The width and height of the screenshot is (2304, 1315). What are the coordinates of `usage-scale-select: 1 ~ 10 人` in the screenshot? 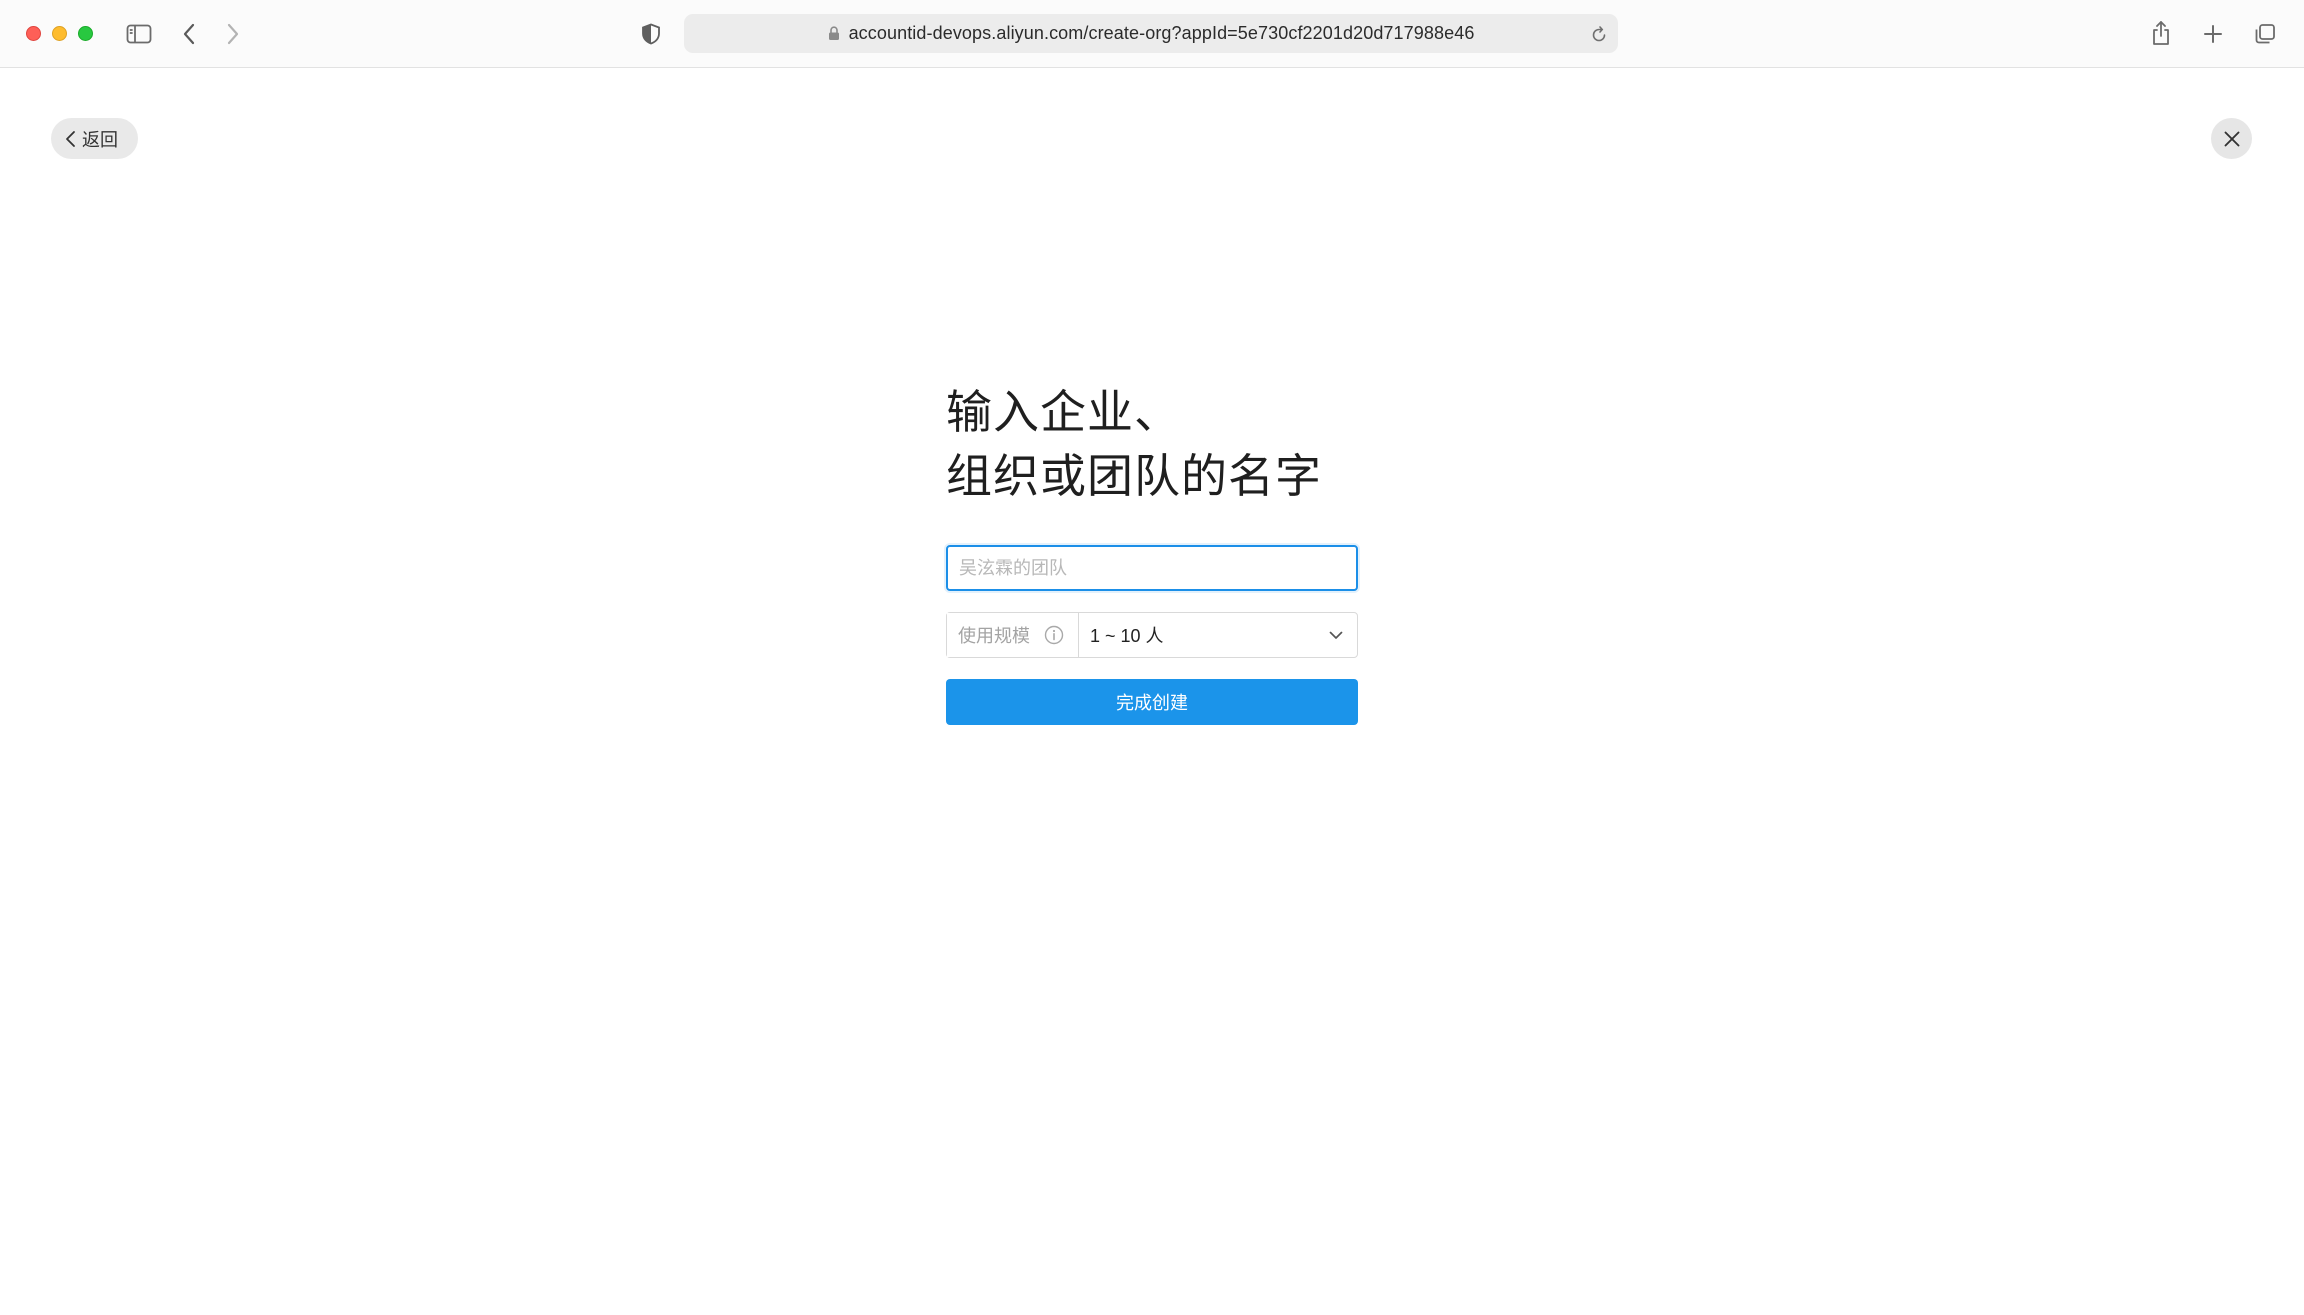 It's located at (1218, 635).